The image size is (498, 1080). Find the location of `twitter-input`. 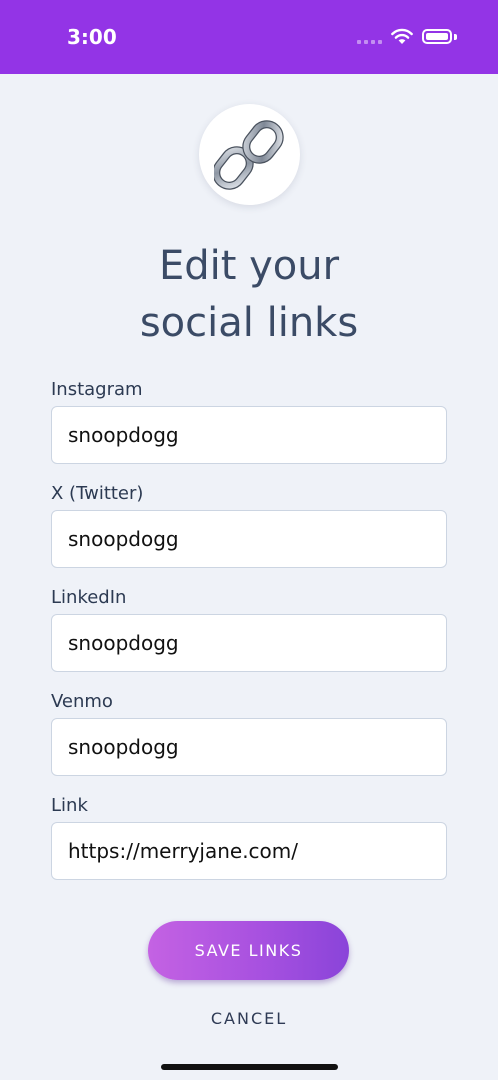

twitter-input is located at coordinates (249, 539).